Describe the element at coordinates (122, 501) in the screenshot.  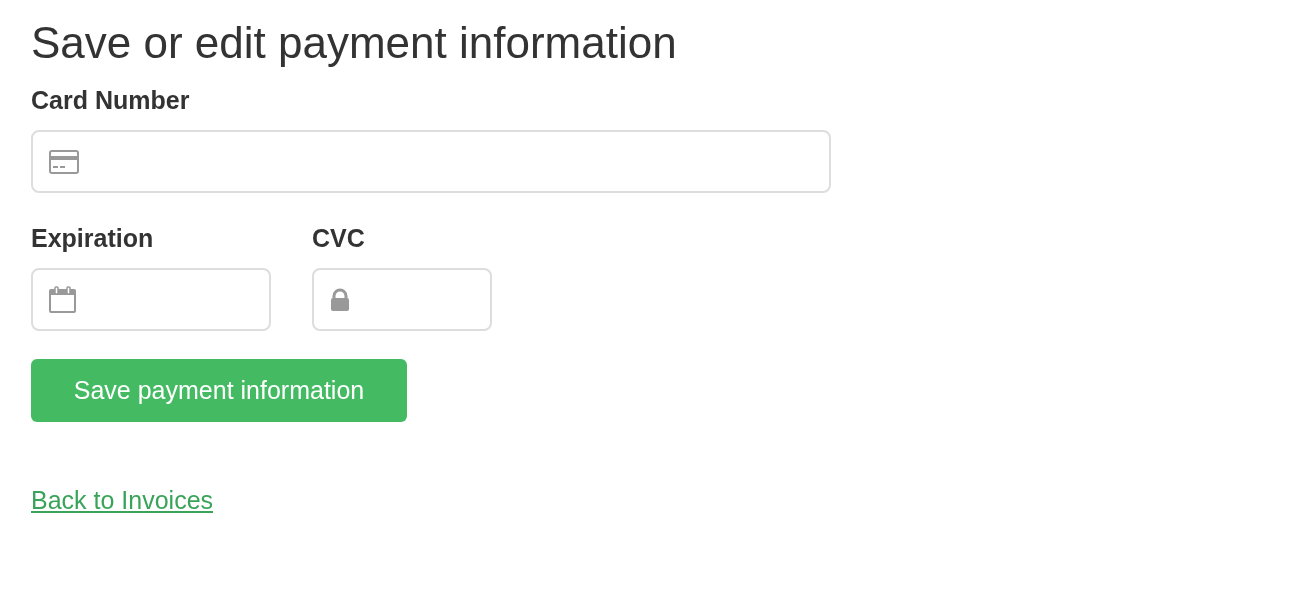
I see `back-to-invoices-link: Back to Invoices` at that location.